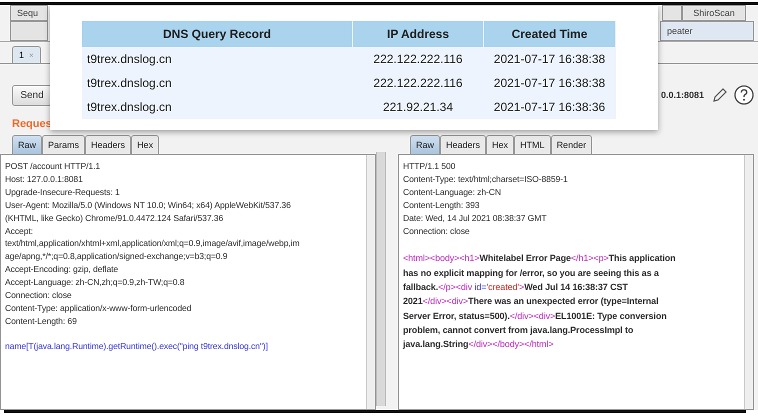 This screenshot has height=420, width=758. What do you see at coordinates (478, 345) in the screenshot?
I see `html-line: java.lang.String</div></body></html>` at bounding box center [478, 345].